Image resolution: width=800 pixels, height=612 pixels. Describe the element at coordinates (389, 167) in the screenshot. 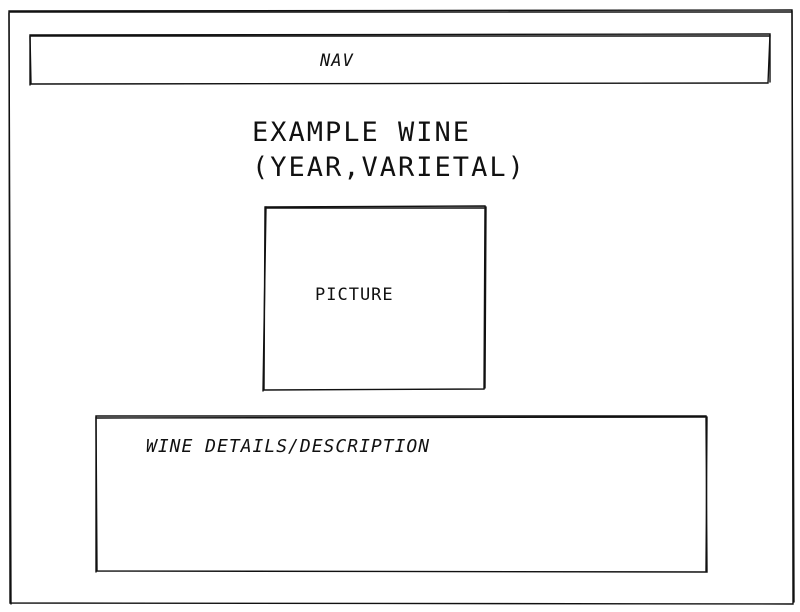

I see `wine-subtitle: (YEAR,VARIETAL)` at that location.